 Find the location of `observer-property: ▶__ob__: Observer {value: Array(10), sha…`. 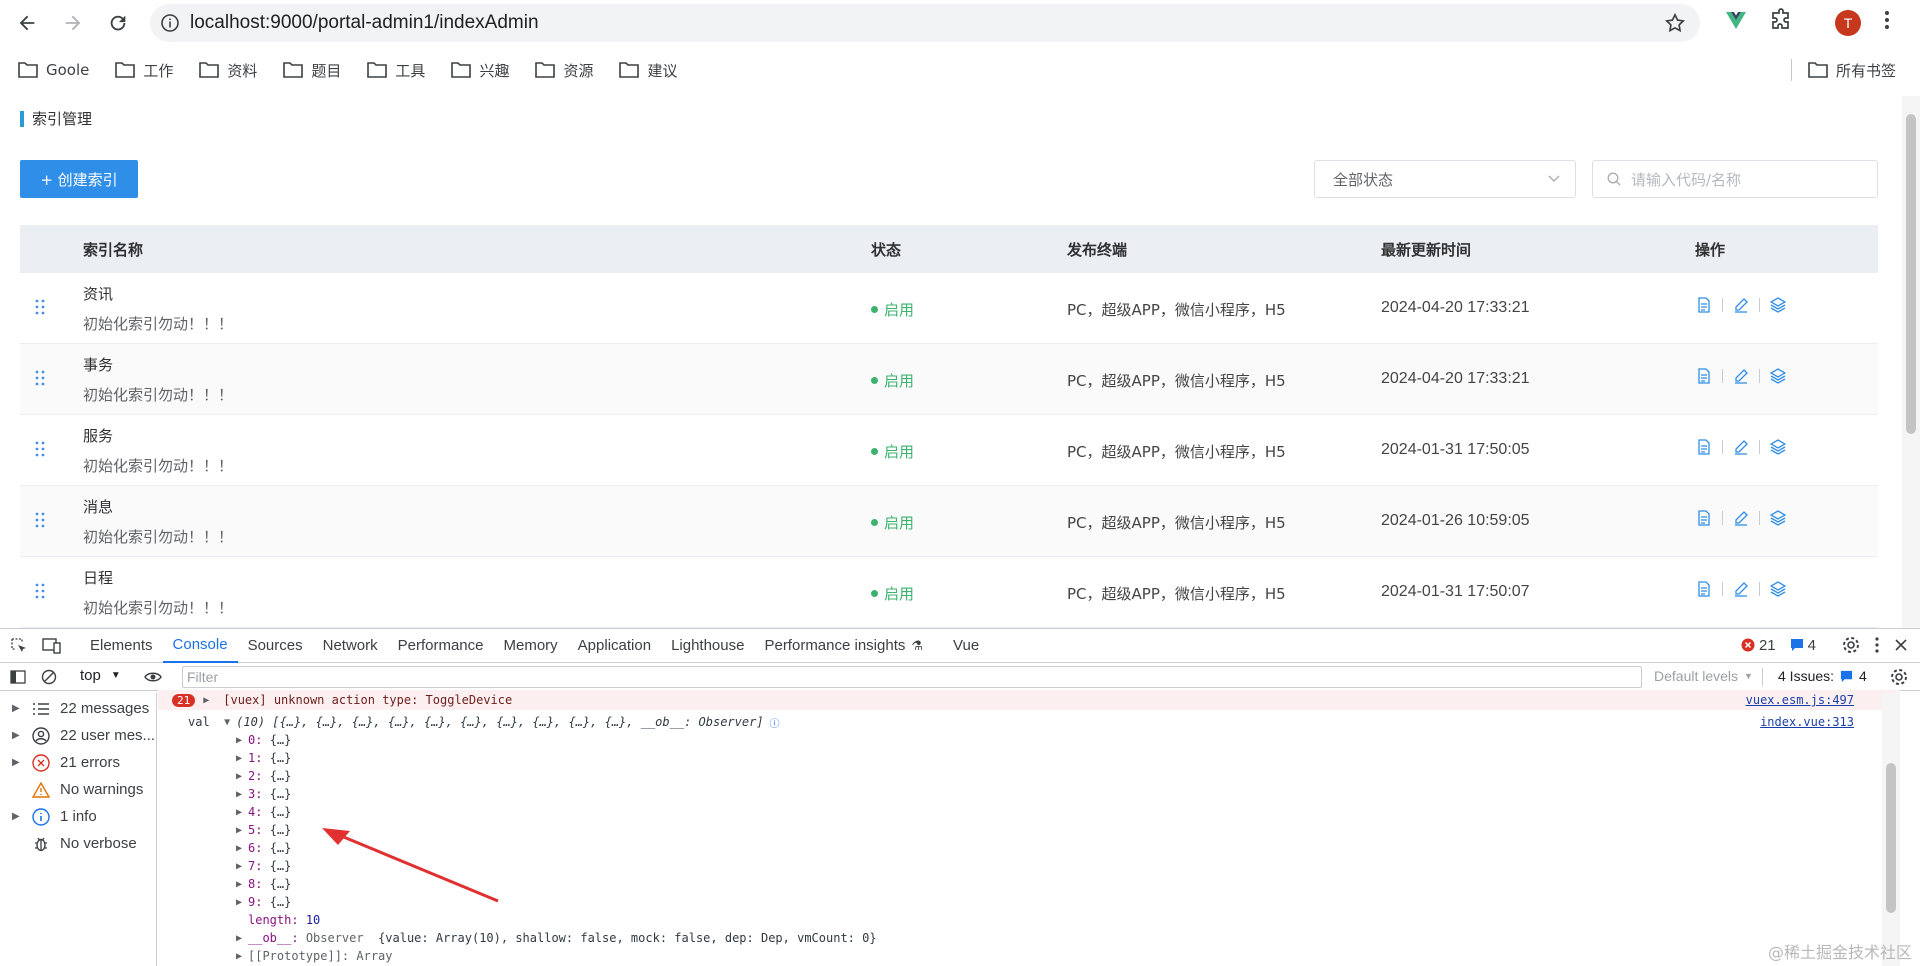

observer-property: ▶__ob__: Observer {value: Array(10), sha… is located at coordinates (1068, 938).